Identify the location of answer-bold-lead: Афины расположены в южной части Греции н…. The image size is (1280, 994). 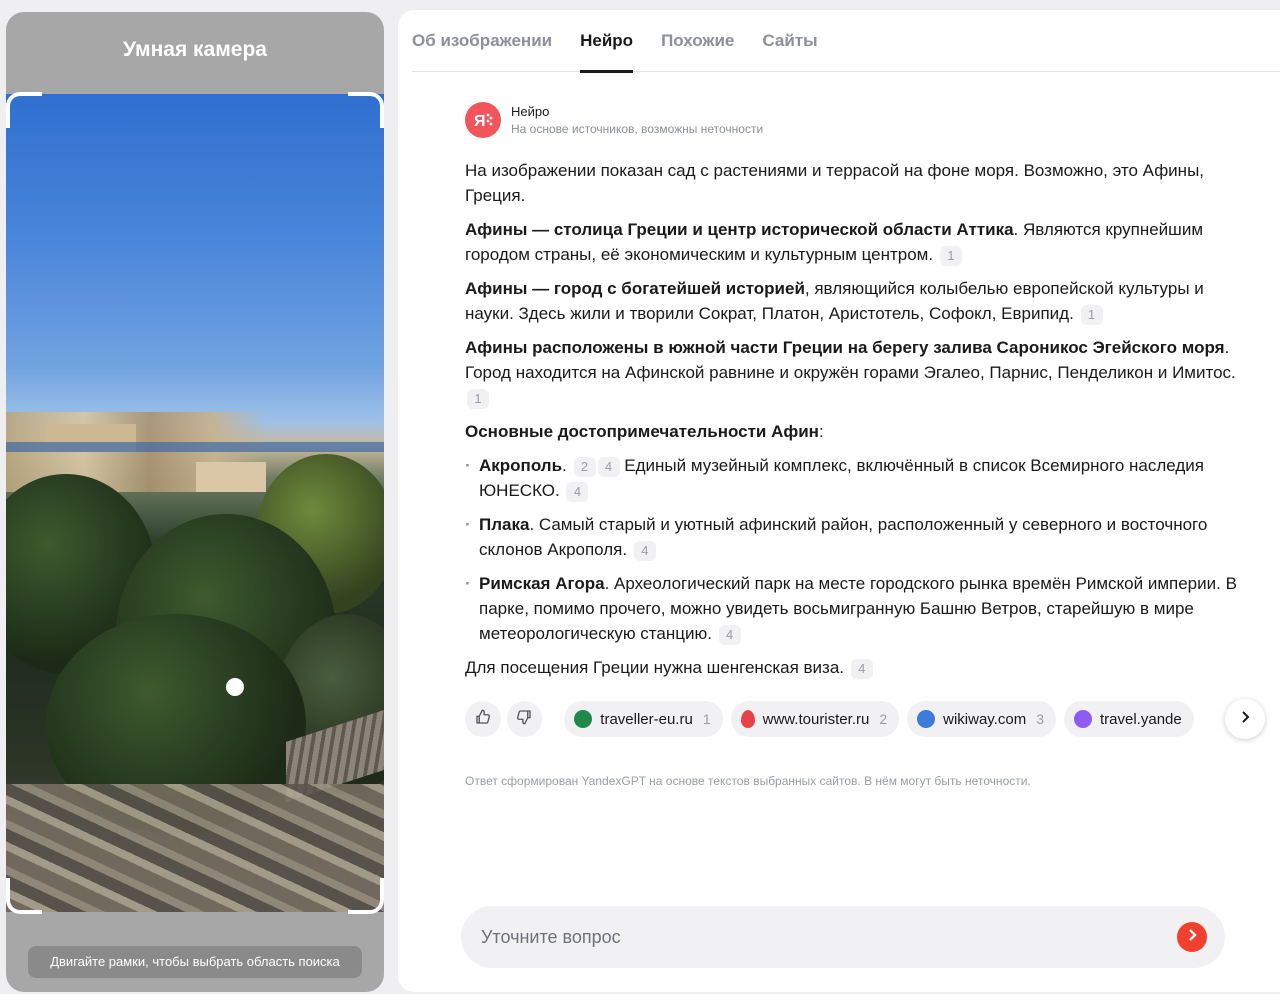
(845, 347).